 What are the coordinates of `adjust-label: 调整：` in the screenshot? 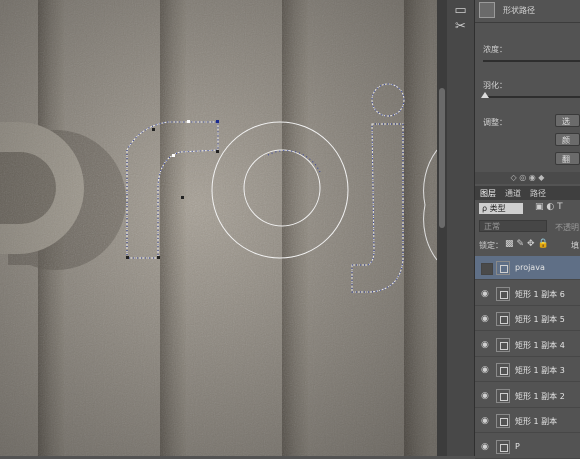 It's located at (495, 122).